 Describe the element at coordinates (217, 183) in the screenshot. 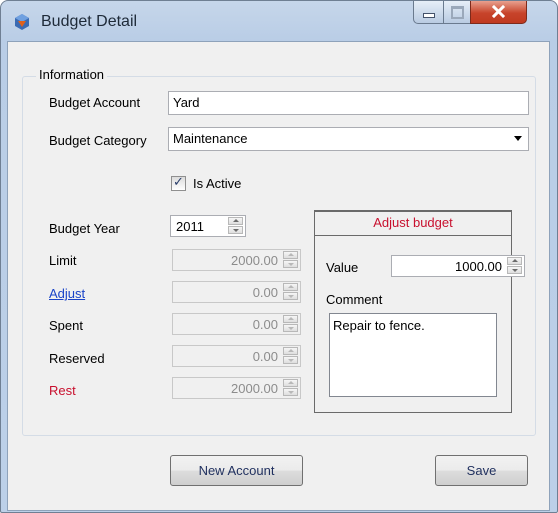

I see `is-active-label: Is Active` at that location.